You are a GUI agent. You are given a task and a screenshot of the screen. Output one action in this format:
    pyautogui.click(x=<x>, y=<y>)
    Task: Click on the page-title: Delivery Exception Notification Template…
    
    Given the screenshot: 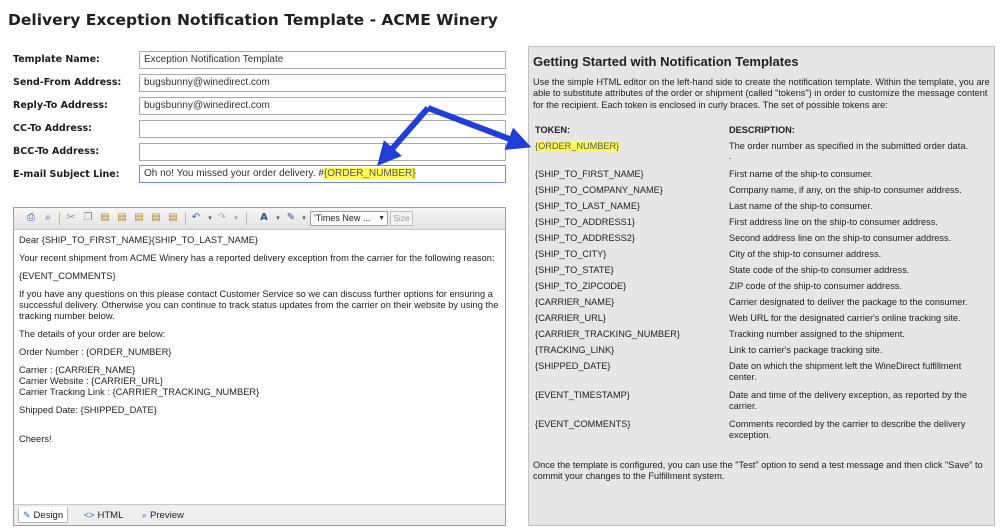 What is the action you would take?
    pyautogui.click(x=253, y=20)
    